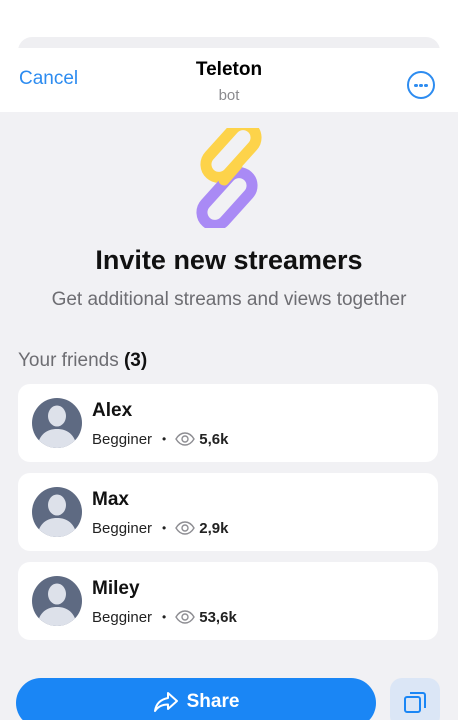 The width and height of the screenshot is (458, 720). Describe the element at coordinates (229, 95) in the screenshot. I see `header-subtitle: bot` at that location.